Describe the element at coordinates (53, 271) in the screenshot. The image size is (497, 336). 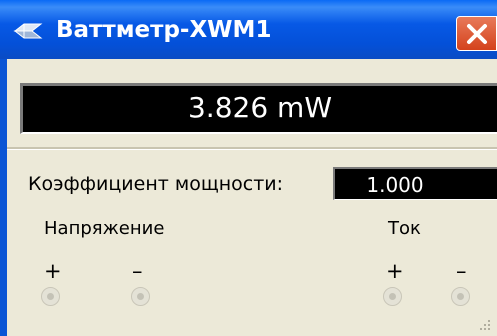
I see `voltage-plus-sign: +` at that location.